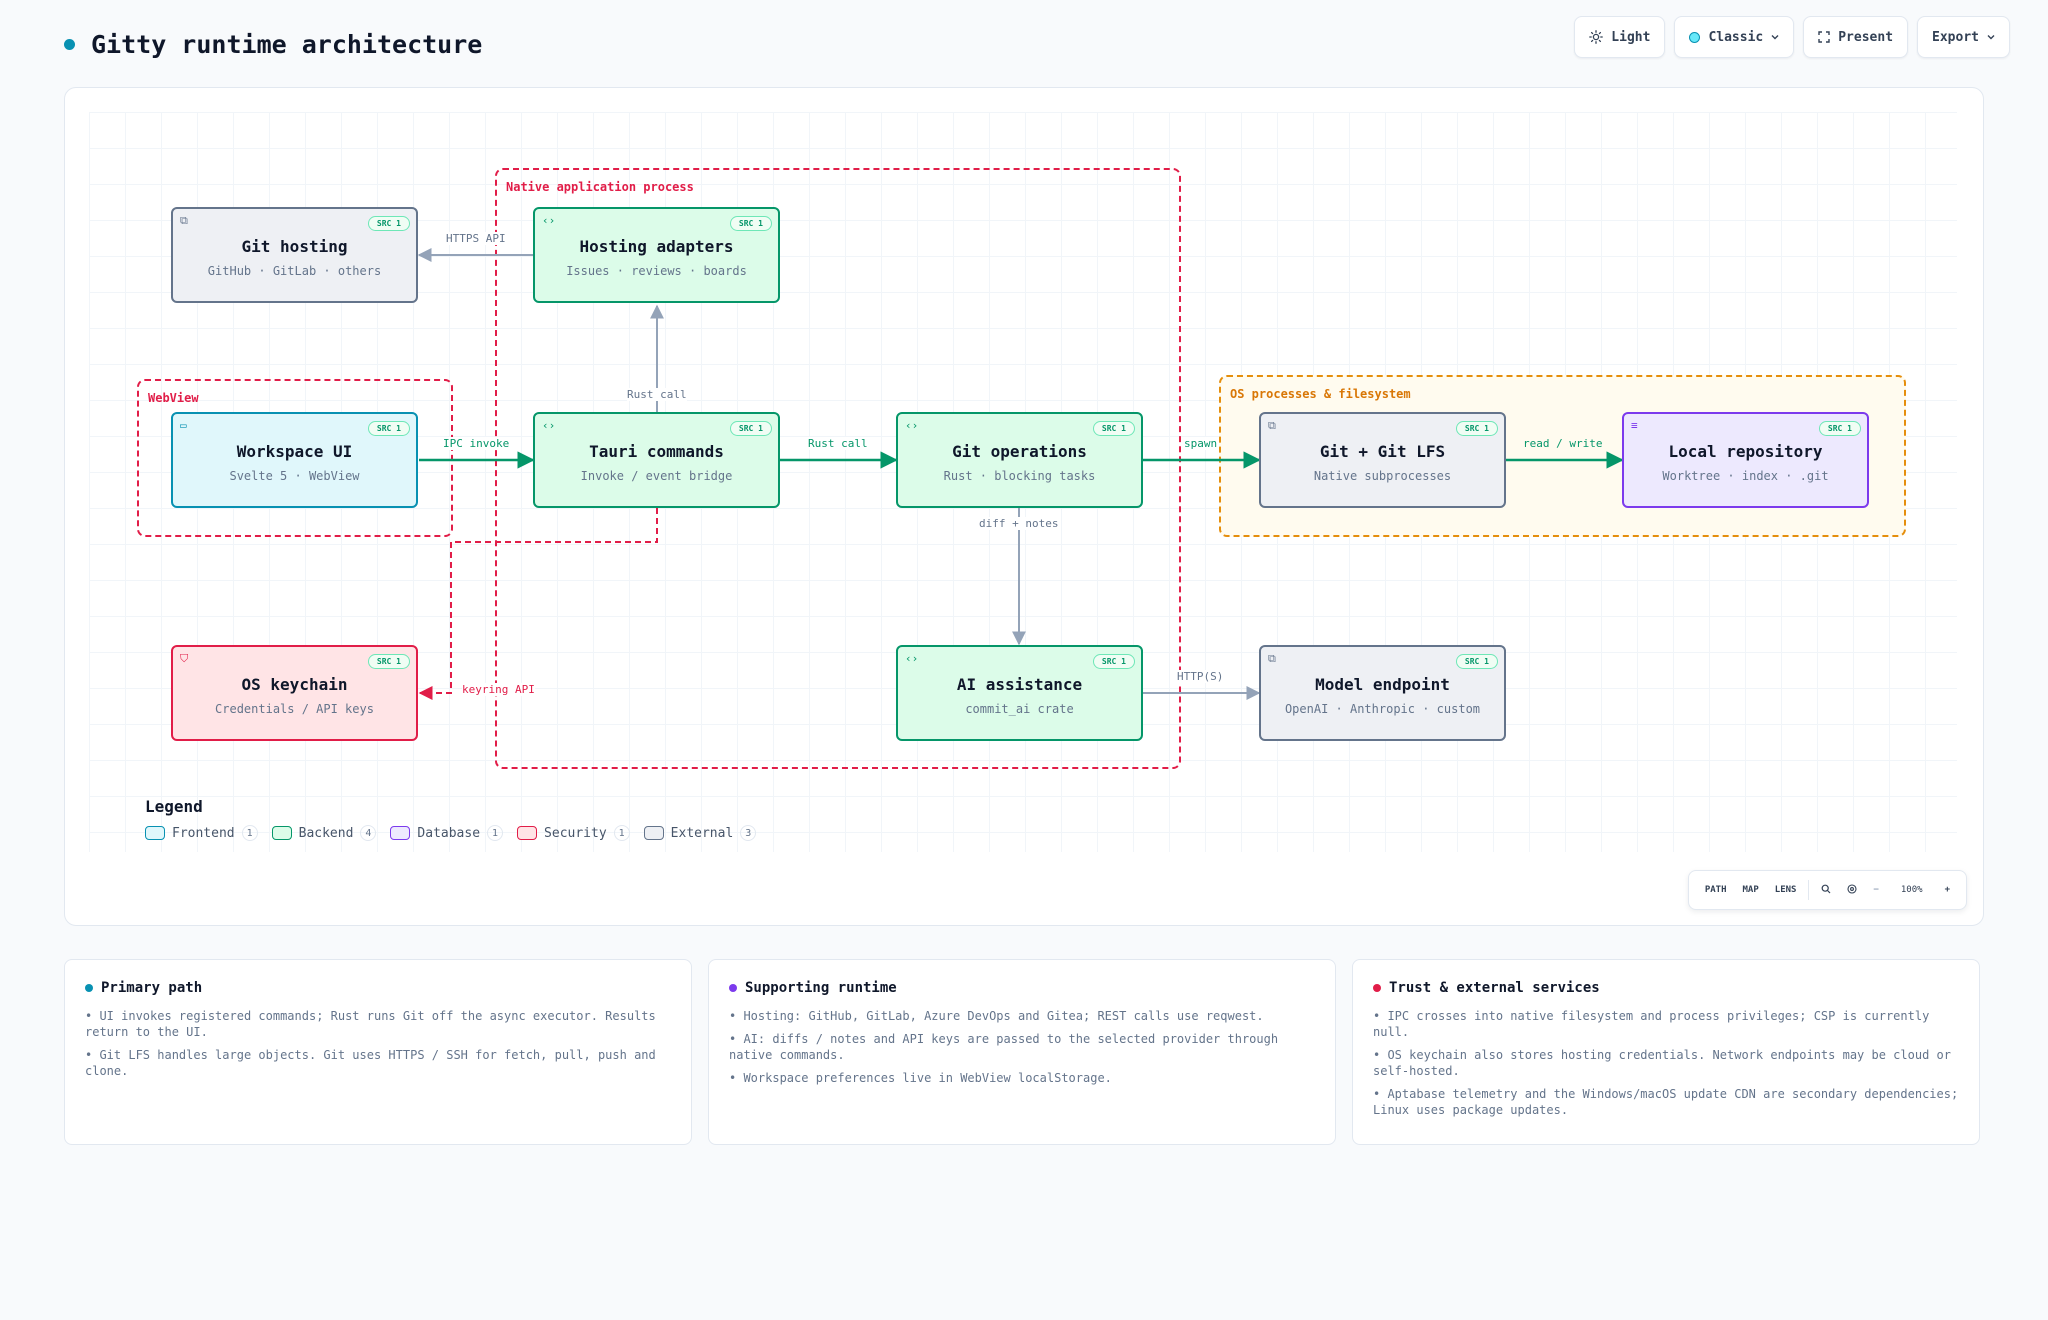 Image resolution: width=2048 pixels, height=1320 pixels. What do you see at coordinates (1786, 890) in the screenshot?
I see `lens-mode-button: LENS` at bounding box center [1786, 890].